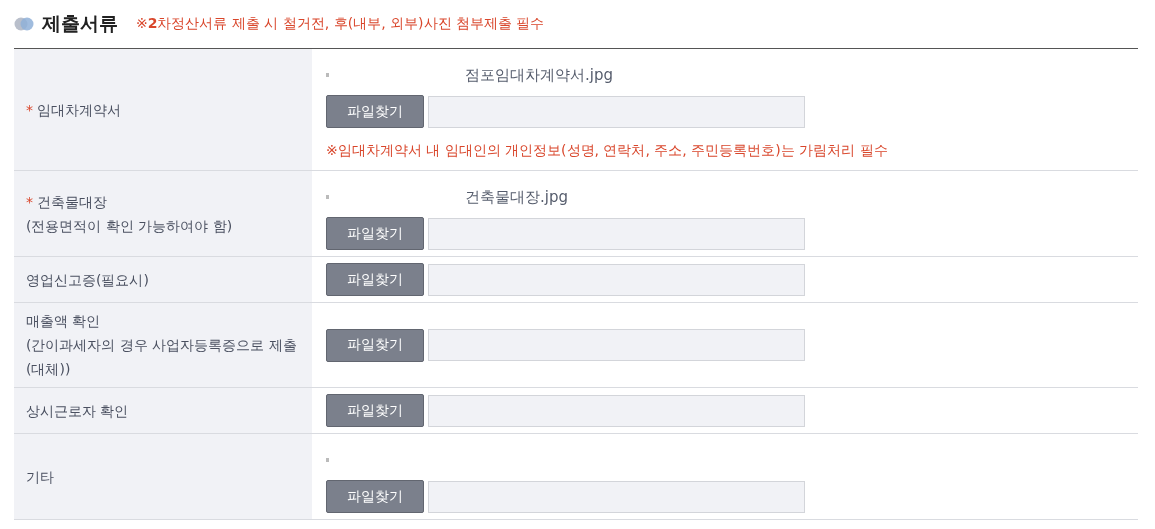 The image size is (1155, 529). Describe the element at coordinates (161, 357) in the screenshot. I see `field-label: (간이과세자의 경우 사업자등록증으로 제출(대체))` at that location.